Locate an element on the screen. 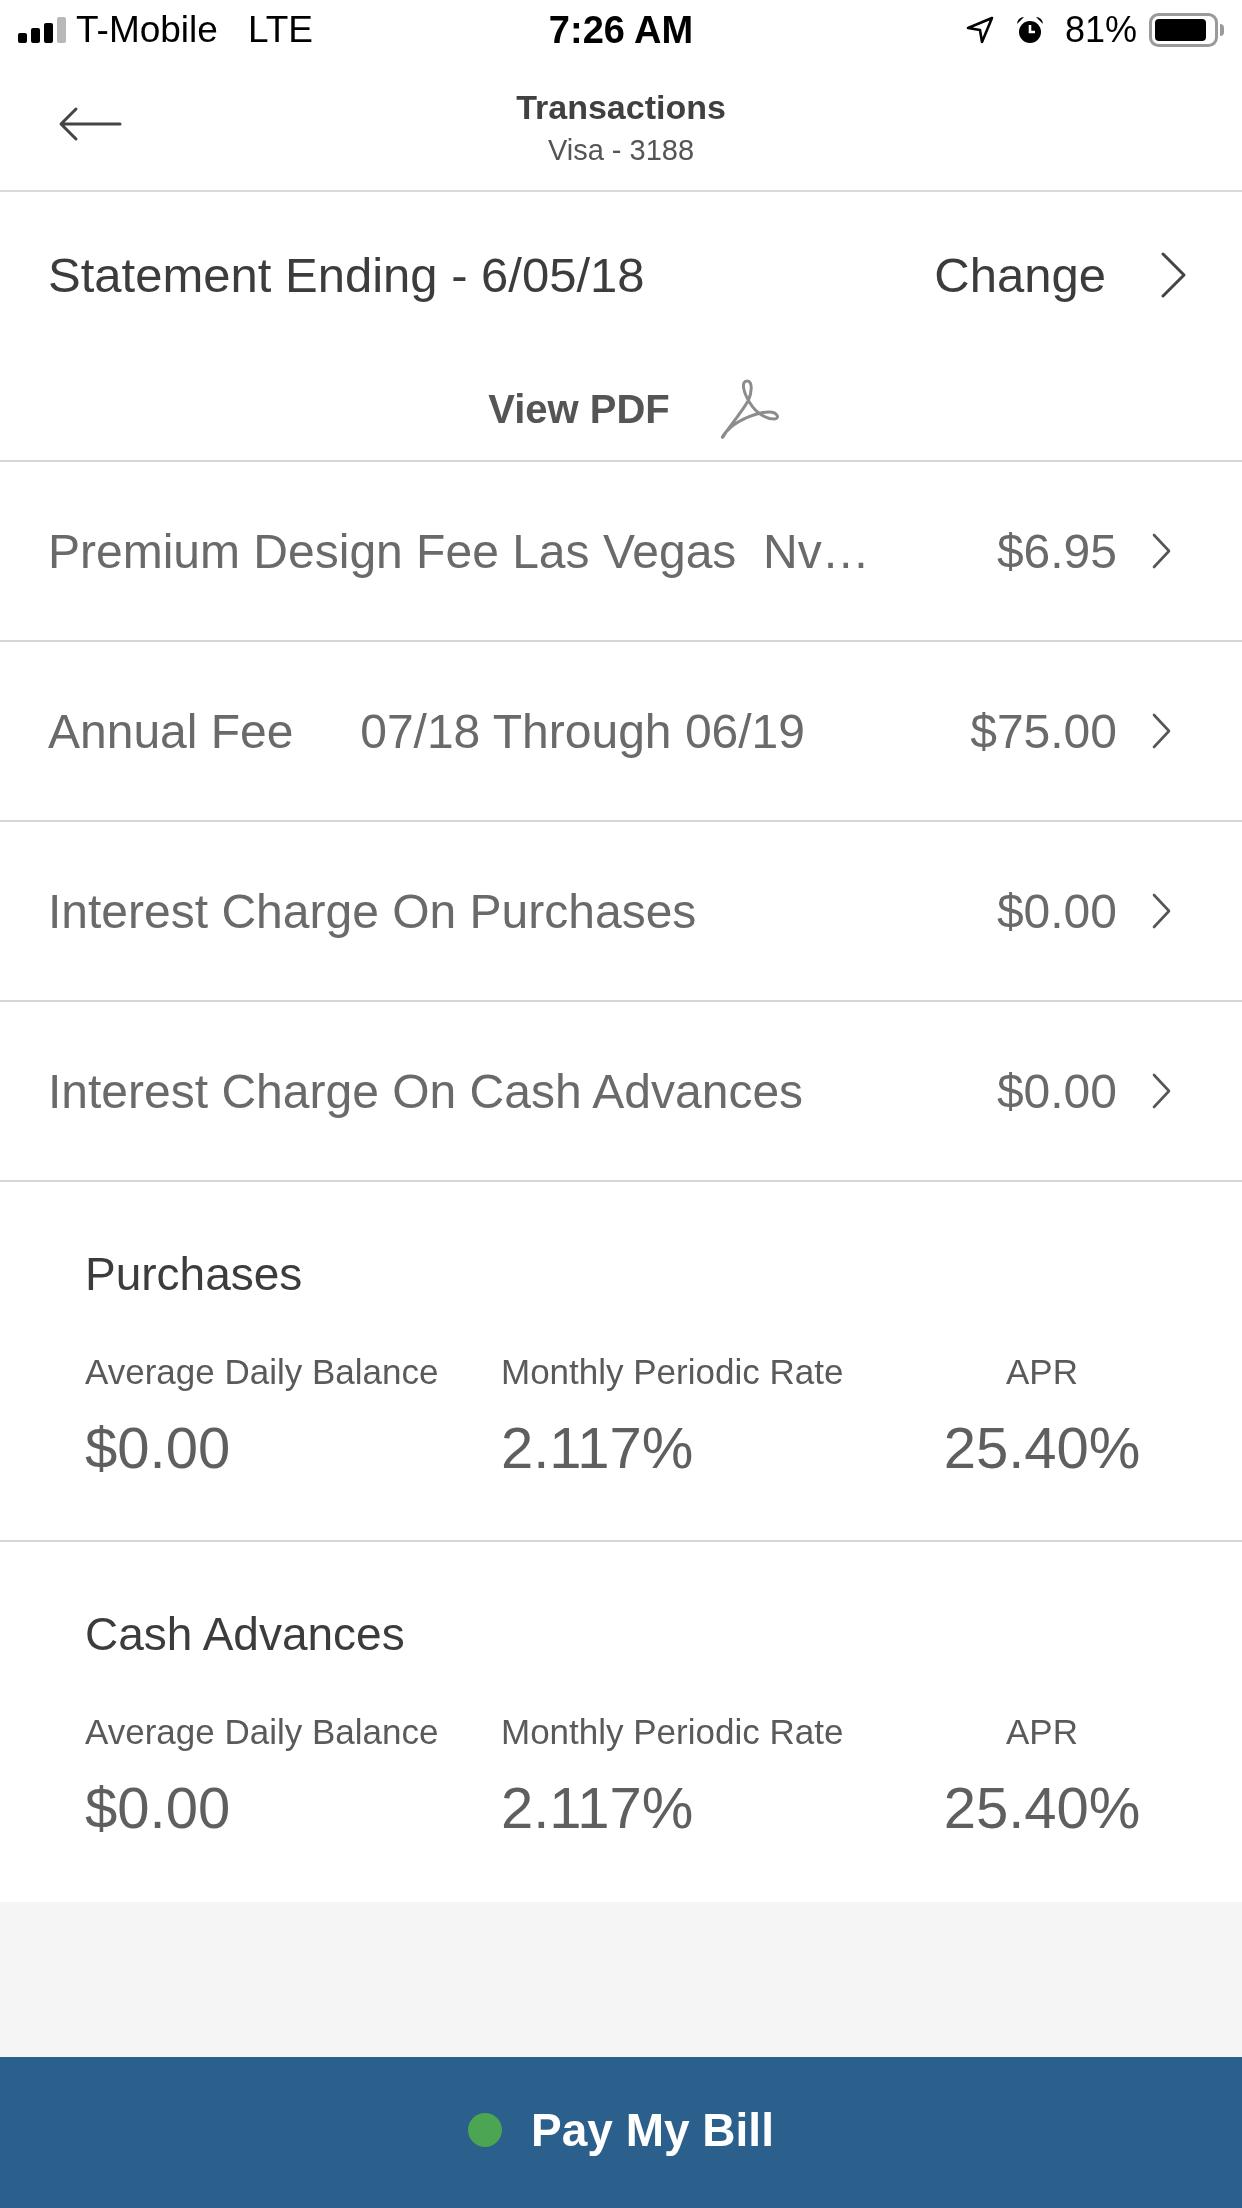 Image resolution: width=1242 pixels, height=2208 pixels. transaction-description: Interest Charge On Purchases is located at coordinates (372, 911).